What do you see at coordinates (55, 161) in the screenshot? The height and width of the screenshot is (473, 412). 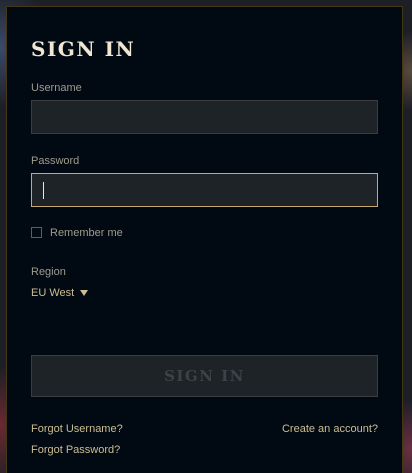 I see `password-label: Password` at bounding box center [55, 161].